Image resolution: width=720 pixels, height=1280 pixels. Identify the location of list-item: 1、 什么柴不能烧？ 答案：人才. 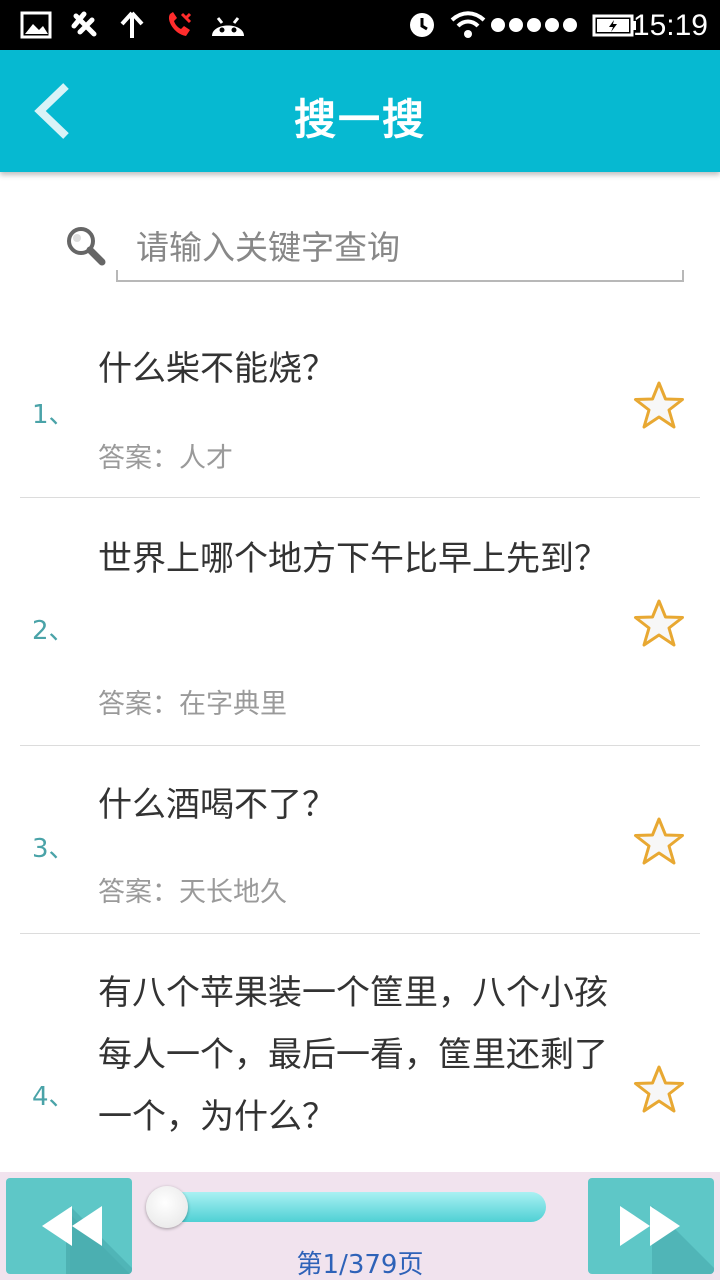
(360, 404).